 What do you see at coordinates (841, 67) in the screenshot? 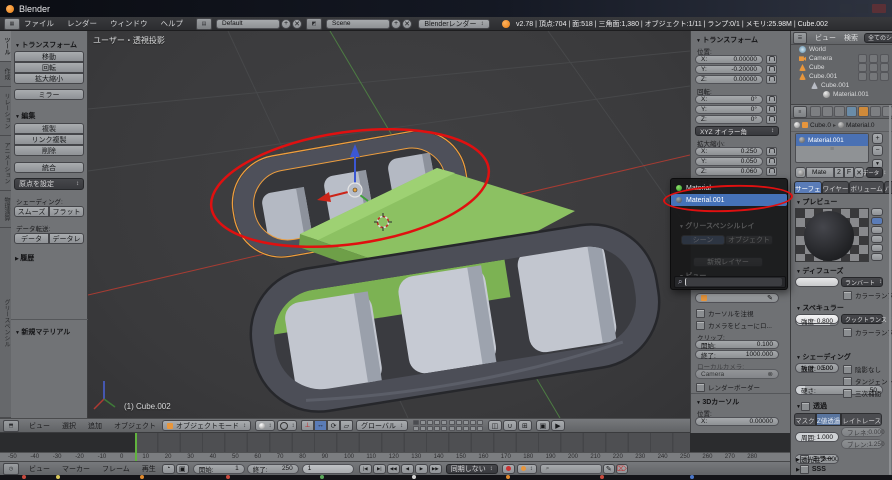
I see `outliner-row-cube: Cube` at bounding box center [841, 67].